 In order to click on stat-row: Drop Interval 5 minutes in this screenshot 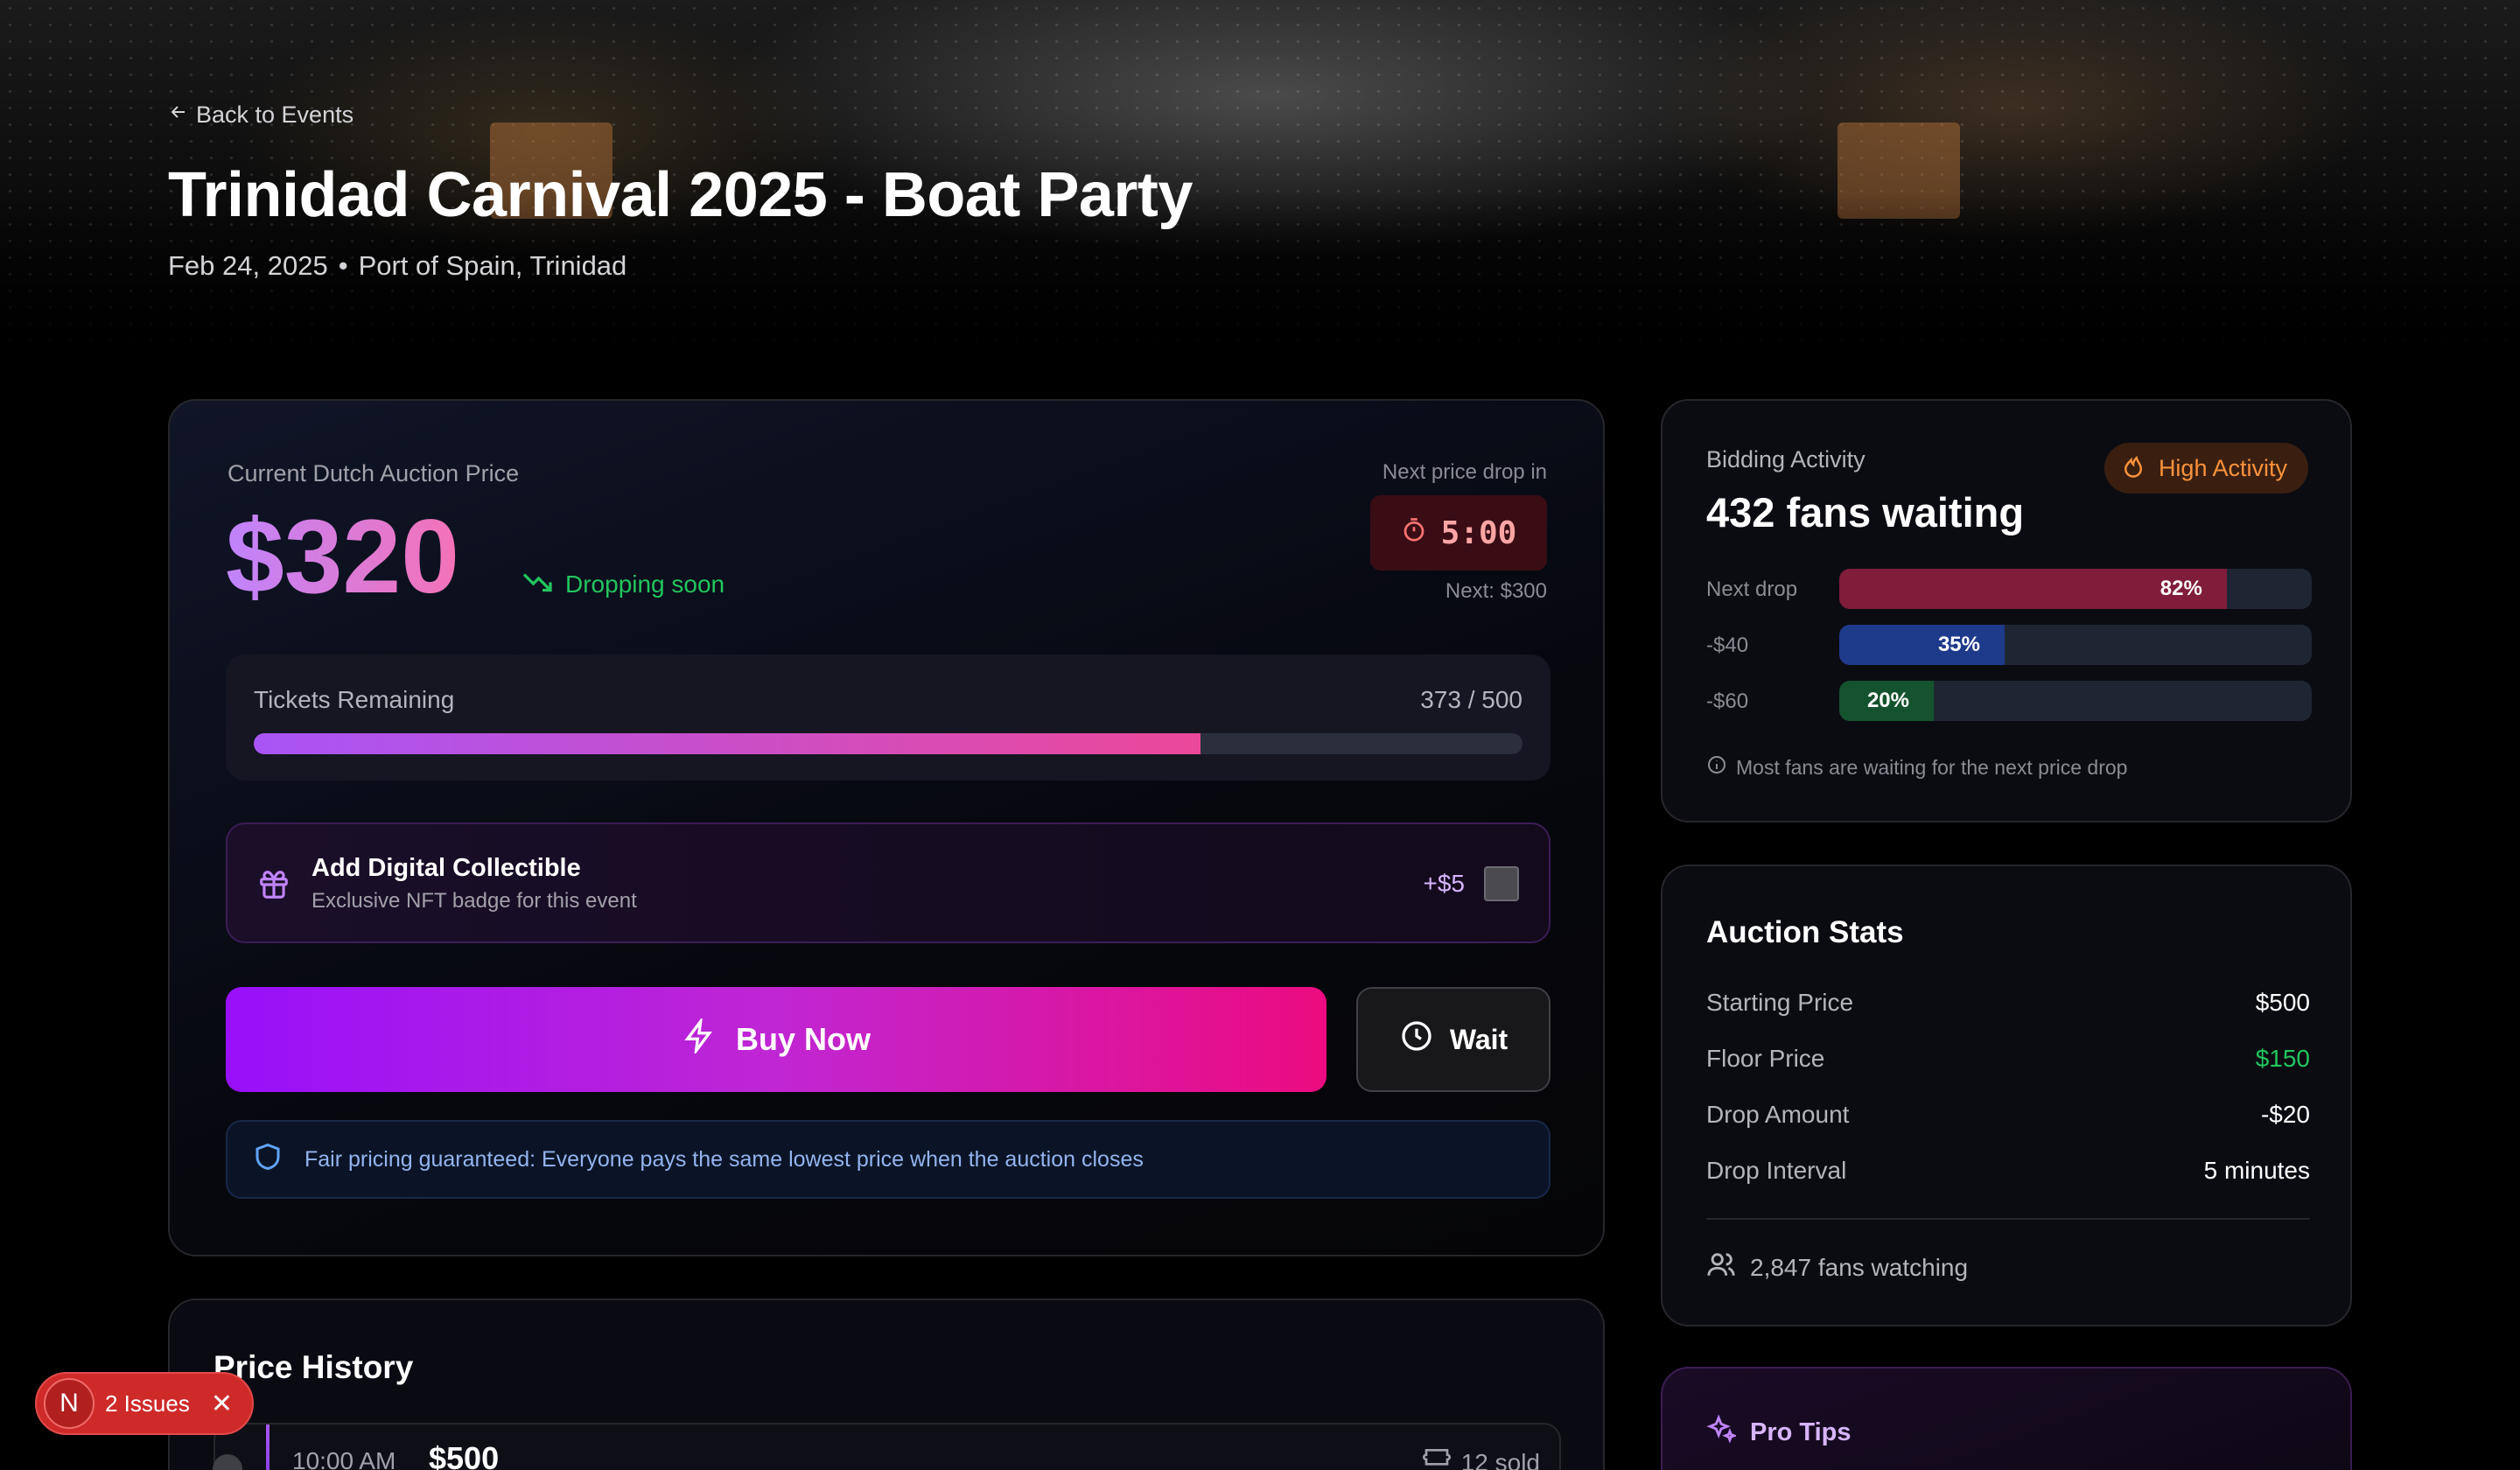, I will do `click(2008, 1171)`.